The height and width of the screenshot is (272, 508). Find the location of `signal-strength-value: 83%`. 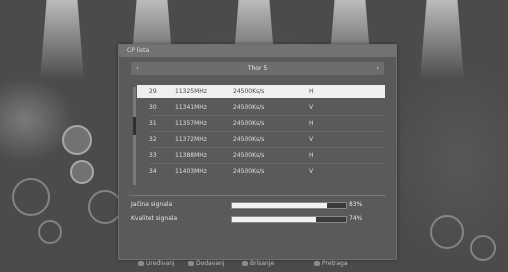

signal-strength-value: 83% is located at coordinates (356, 204).